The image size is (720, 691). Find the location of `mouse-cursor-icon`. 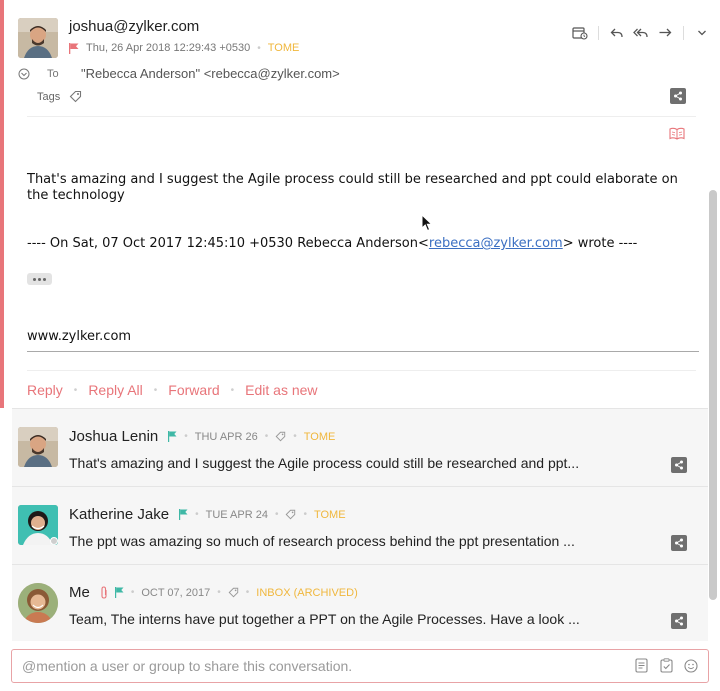

mouse-cursor-icon is located at coordinates (427, 223).